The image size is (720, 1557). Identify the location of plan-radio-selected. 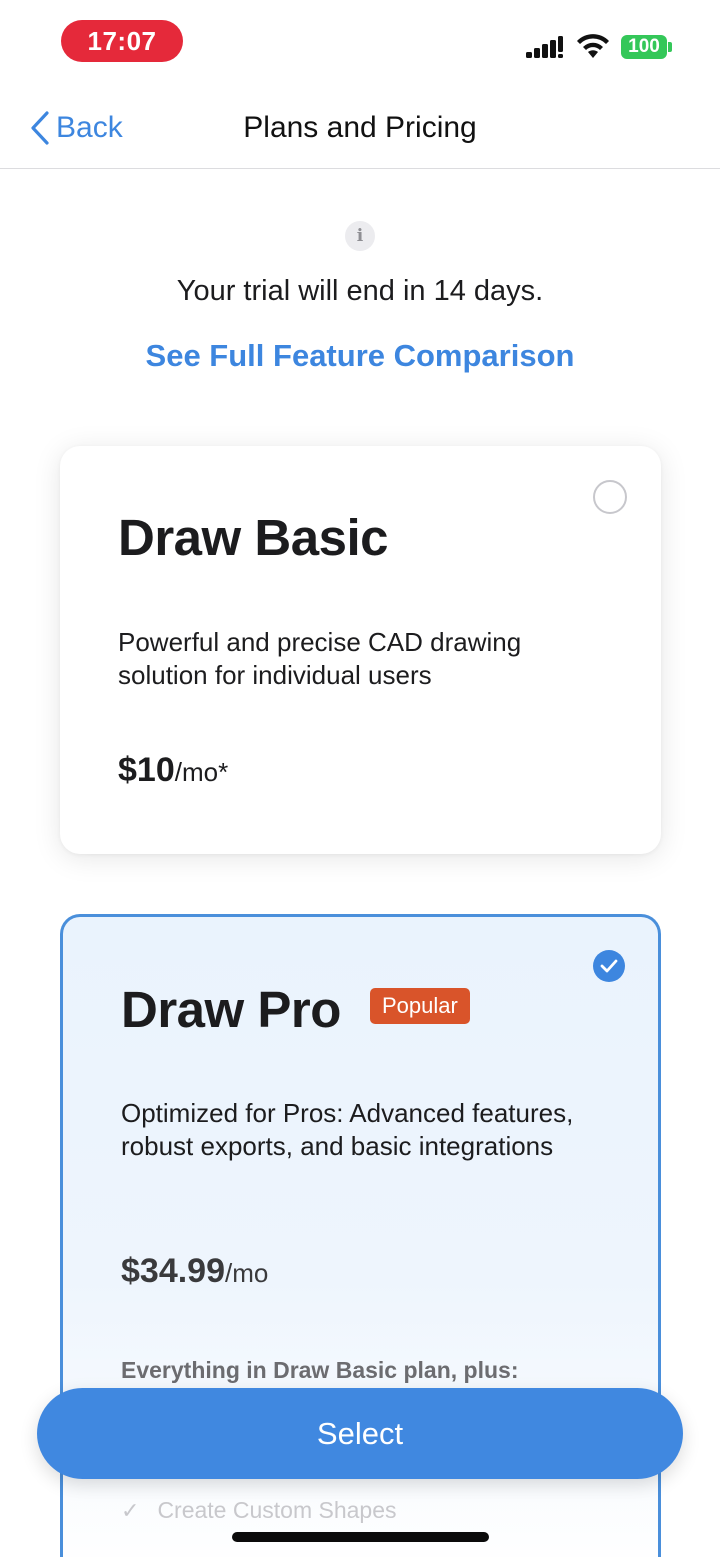
(609, 966).